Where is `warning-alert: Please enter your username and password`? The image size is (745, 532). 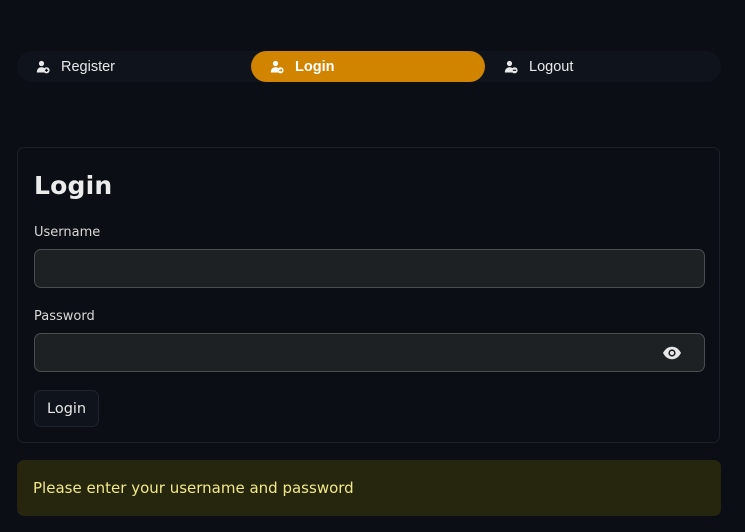 warning-alert: Please enter your username and password is located at coordinates (369, 488).